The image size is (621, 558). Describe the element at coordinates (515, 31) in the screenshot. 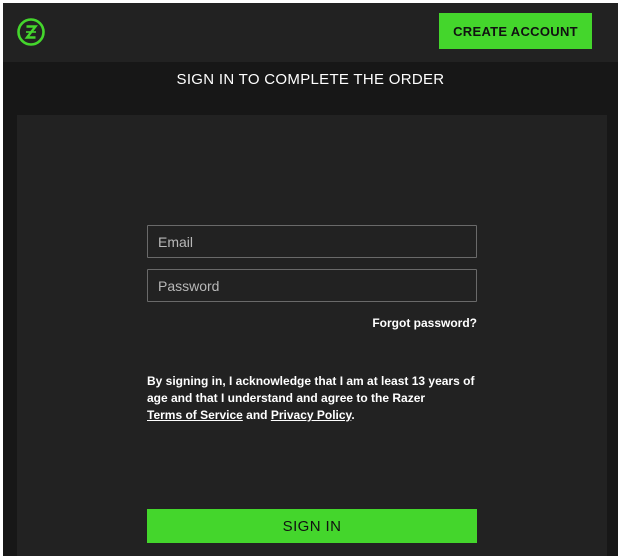

I see `create-account-button: CREATE ACCOUNT` at that location.